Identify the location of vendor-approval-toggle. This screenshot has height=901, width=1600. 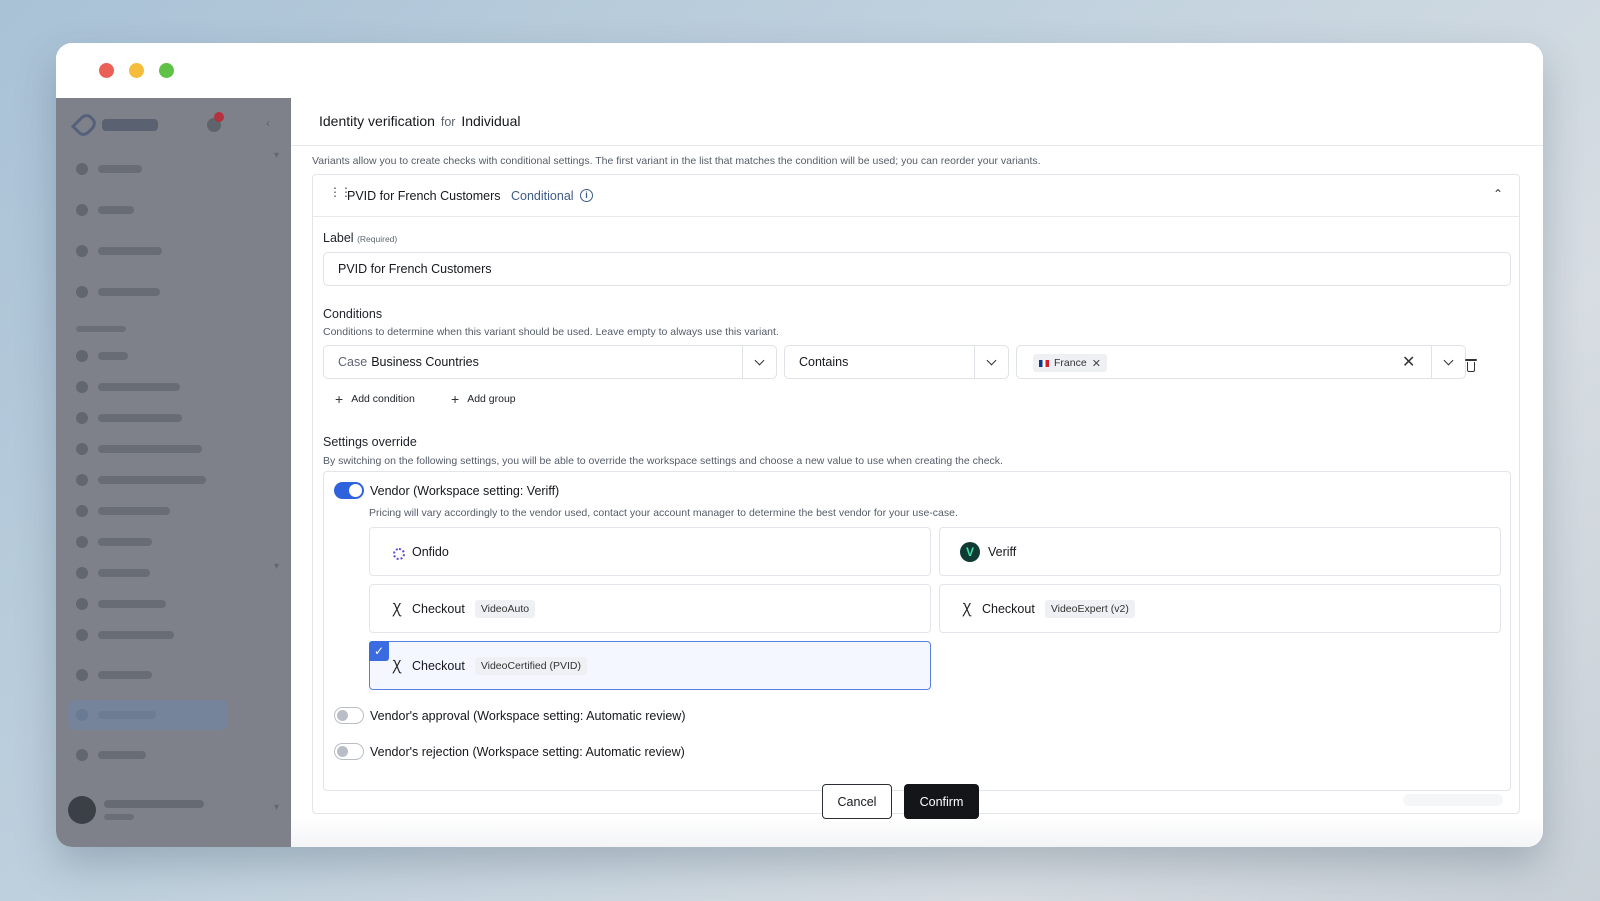
(349, 715).